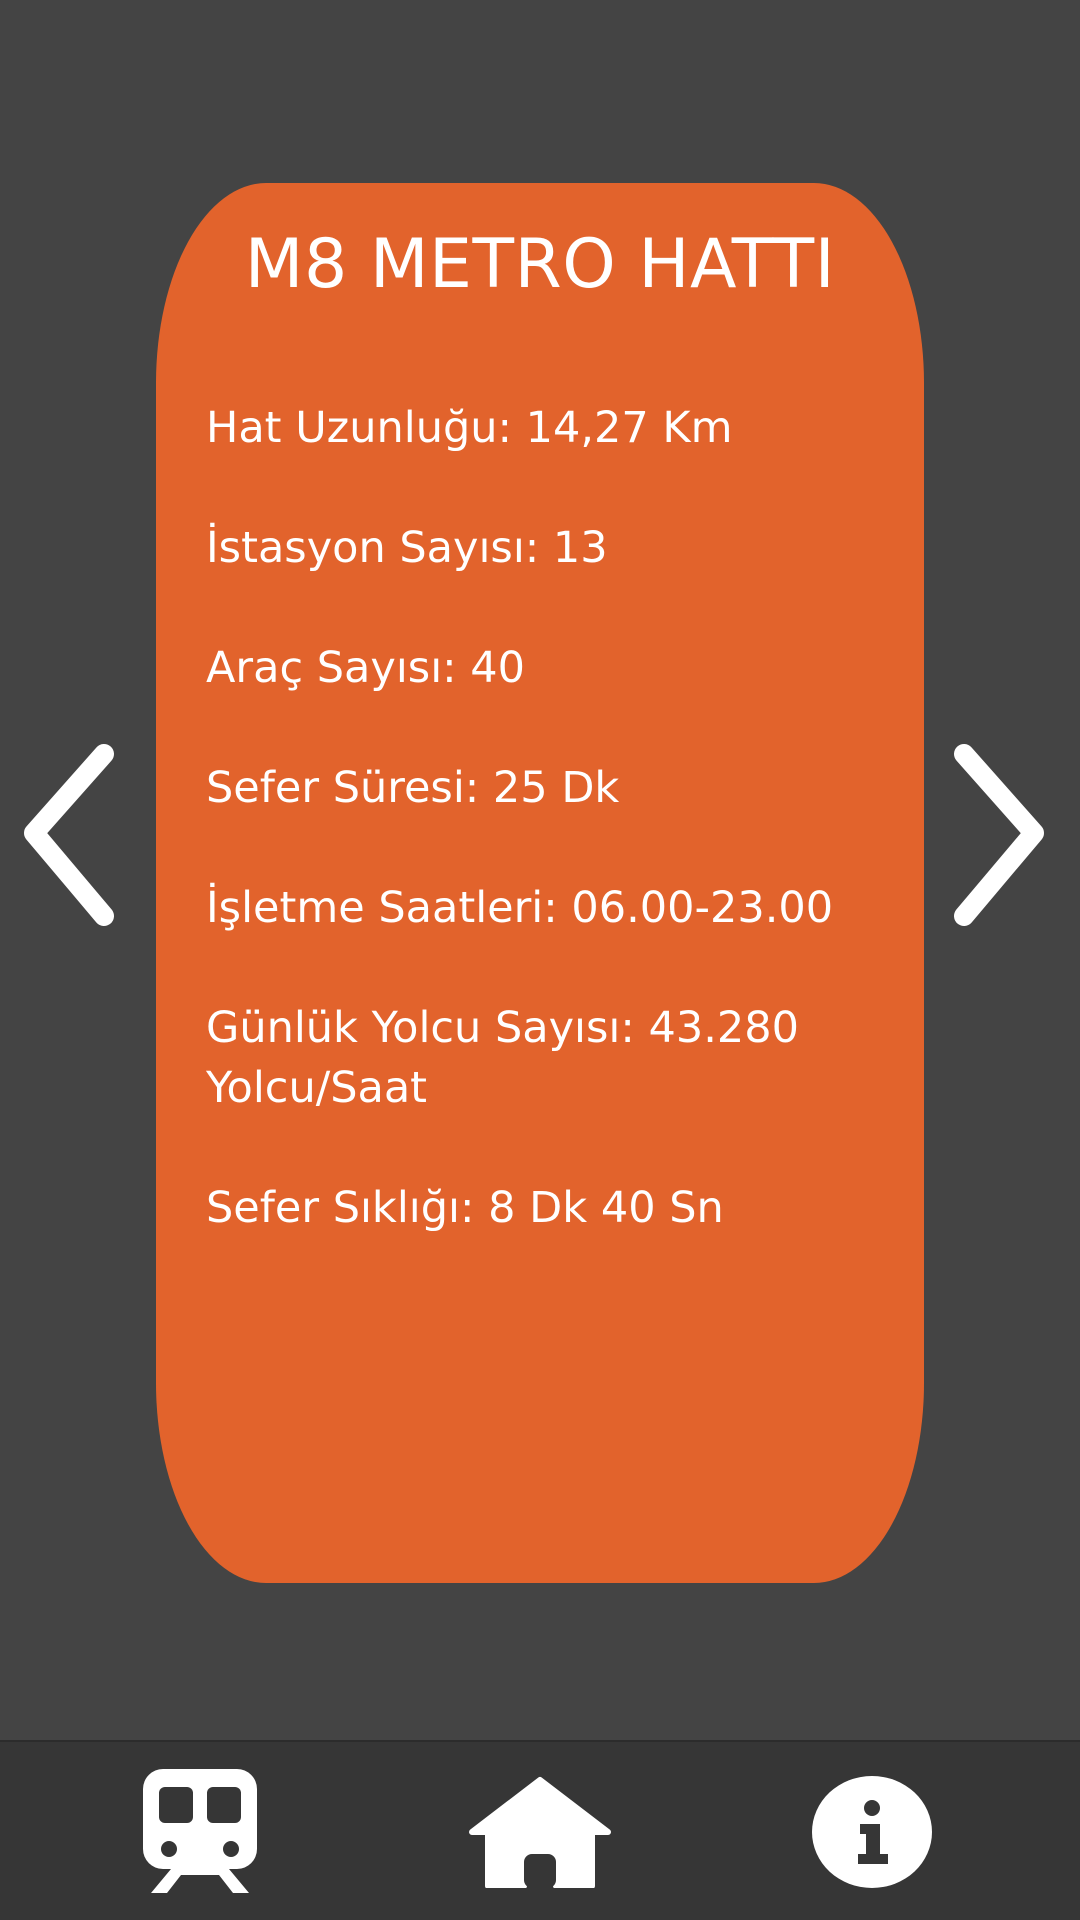 This screenshot has height=1920, width=1080. I want to click on info-operating-hours: İşletme Saatleri: 06.00-23.00, so click(520, 908).